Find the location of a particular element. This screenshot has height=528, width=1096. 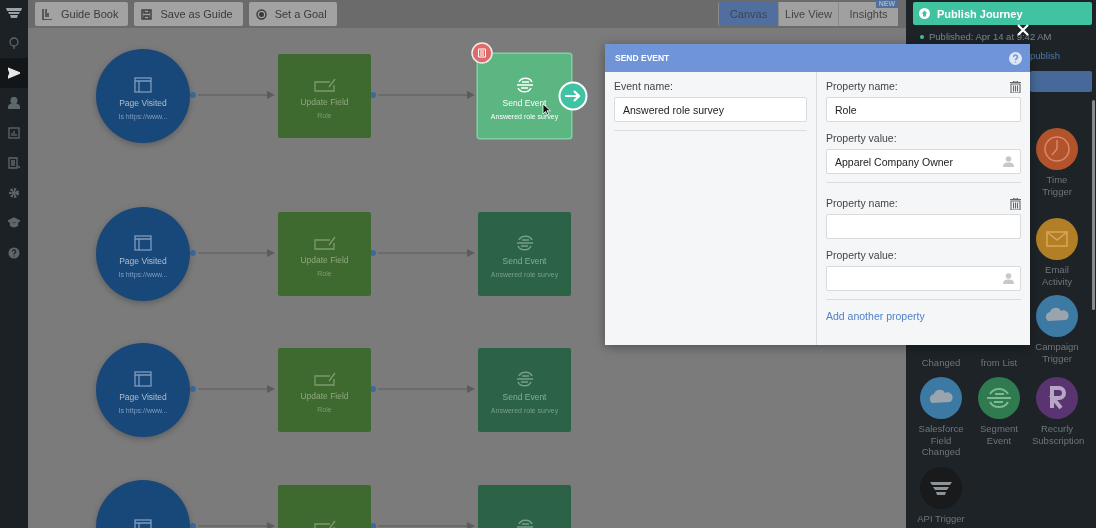

trigger-label: Segment Event is located at coordinates (999, 434).